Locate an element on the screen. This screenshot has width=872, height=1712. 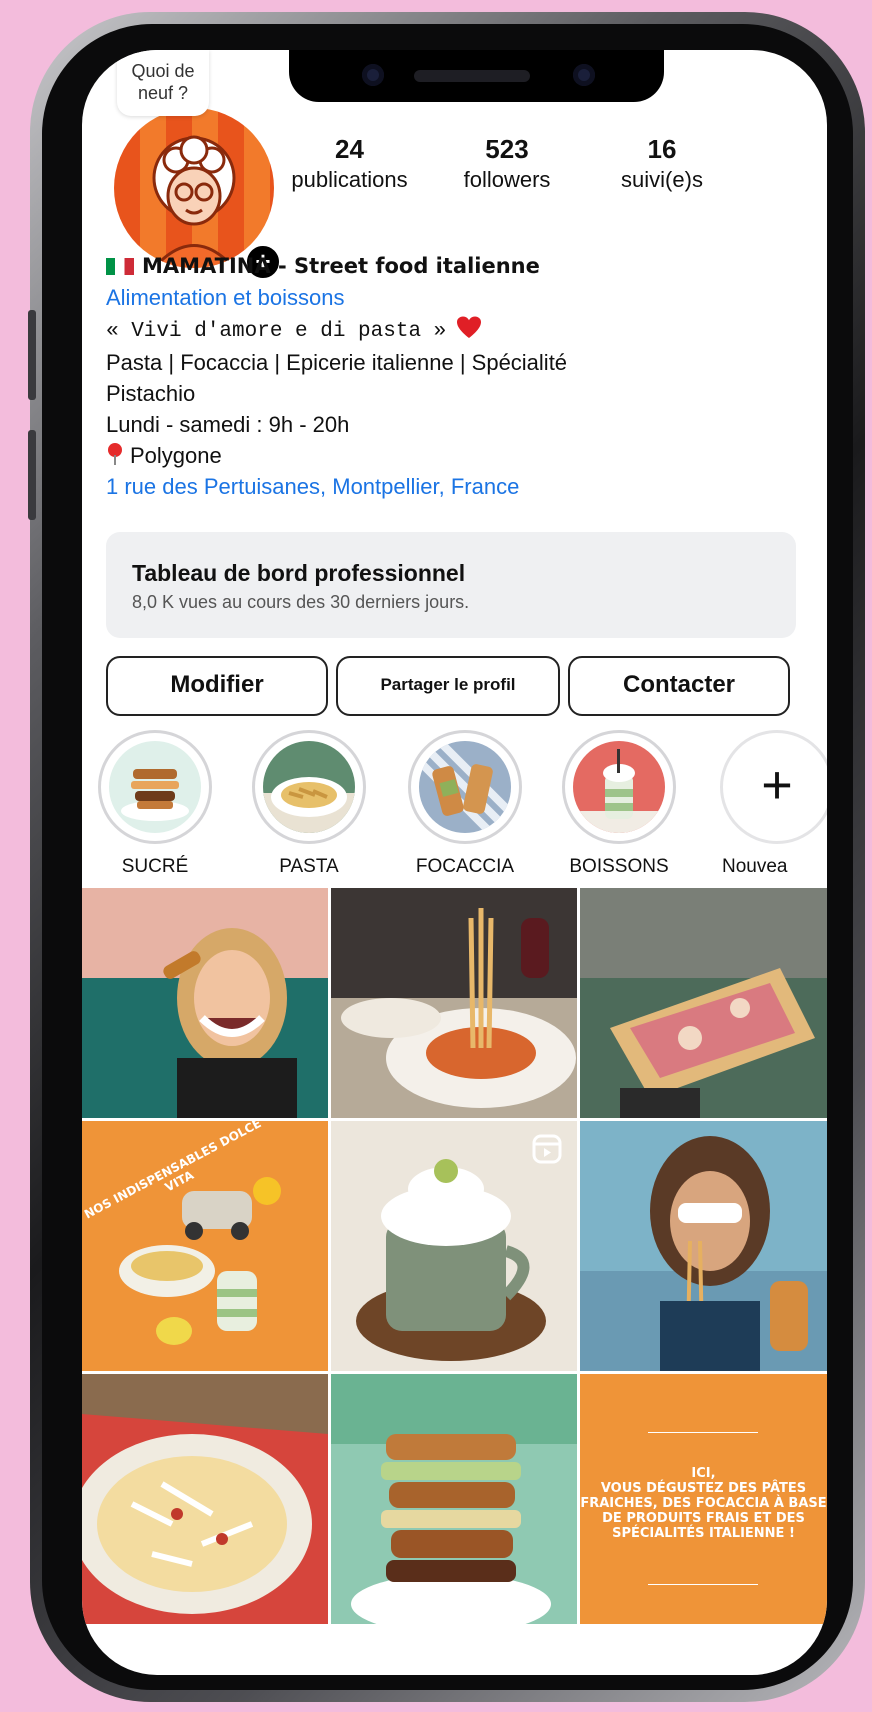
bio-hours: Lundi - samedi : 9h - 20h is located at coordinates (228, 424).